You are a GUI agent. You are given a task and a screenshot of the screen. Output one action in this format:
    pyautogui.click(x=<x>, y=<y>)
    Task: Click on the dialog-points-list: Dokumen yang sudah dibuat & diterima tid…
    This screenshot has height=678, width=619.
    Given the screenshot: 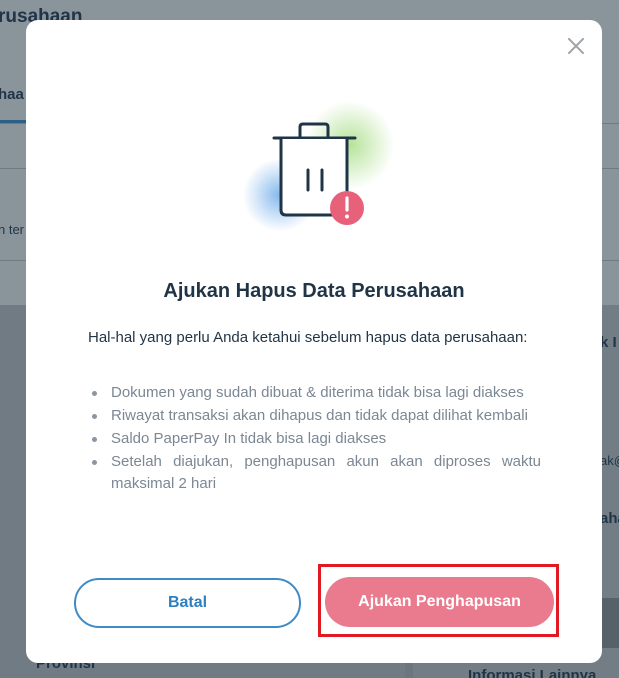 What is the action you would take?
    pyautogui.click(x=314, y=439)
    